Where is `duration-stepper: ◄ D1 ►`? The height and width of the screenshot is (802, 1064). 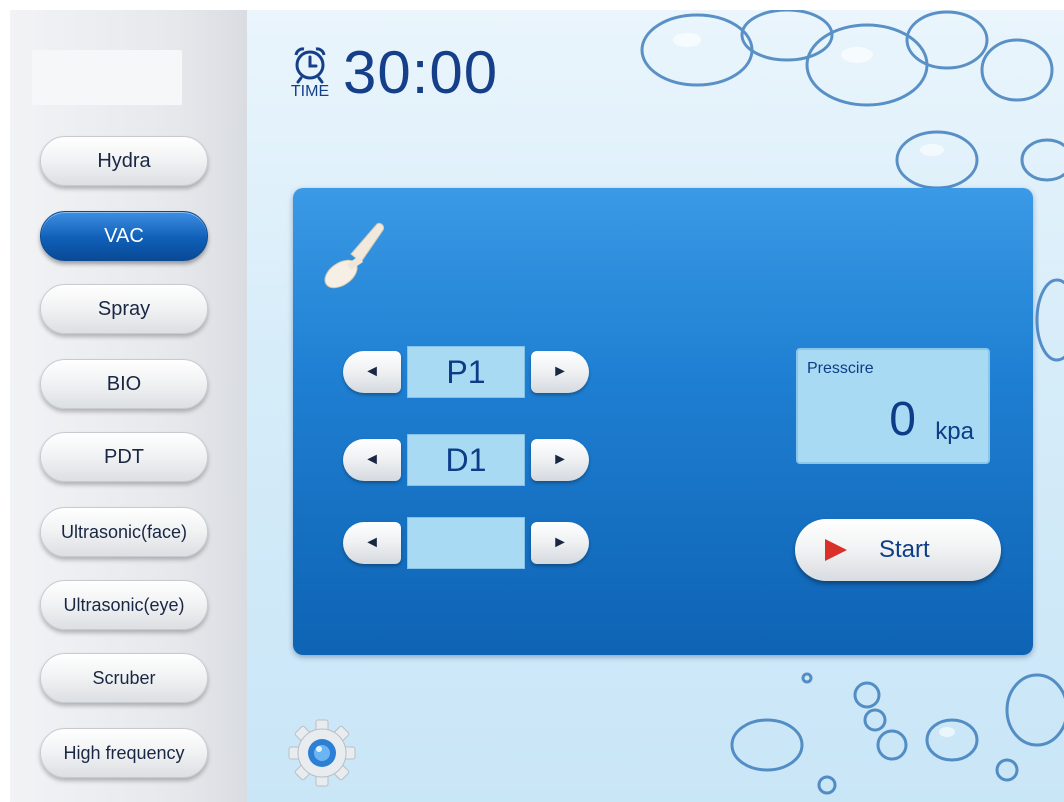 duration-stepper: ◄ D1 ► is located at coordinates (466, 460).